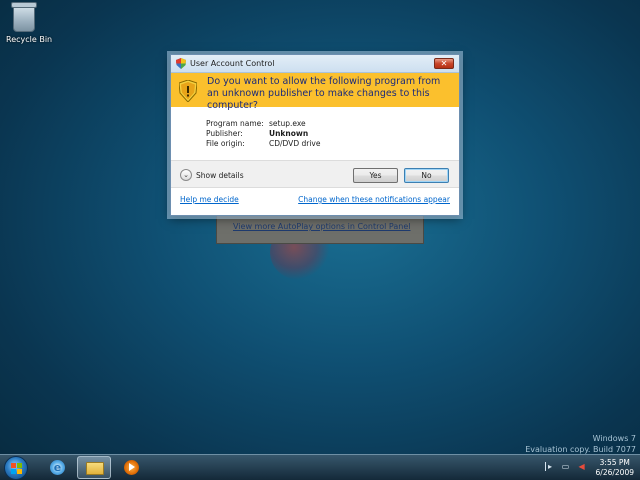 The width and height of the screenshot is (640, 480). What do you see at coordinates (188, 91) in the screenshot?
I see `warning-shield-icon` at bounding box center [188, 91].